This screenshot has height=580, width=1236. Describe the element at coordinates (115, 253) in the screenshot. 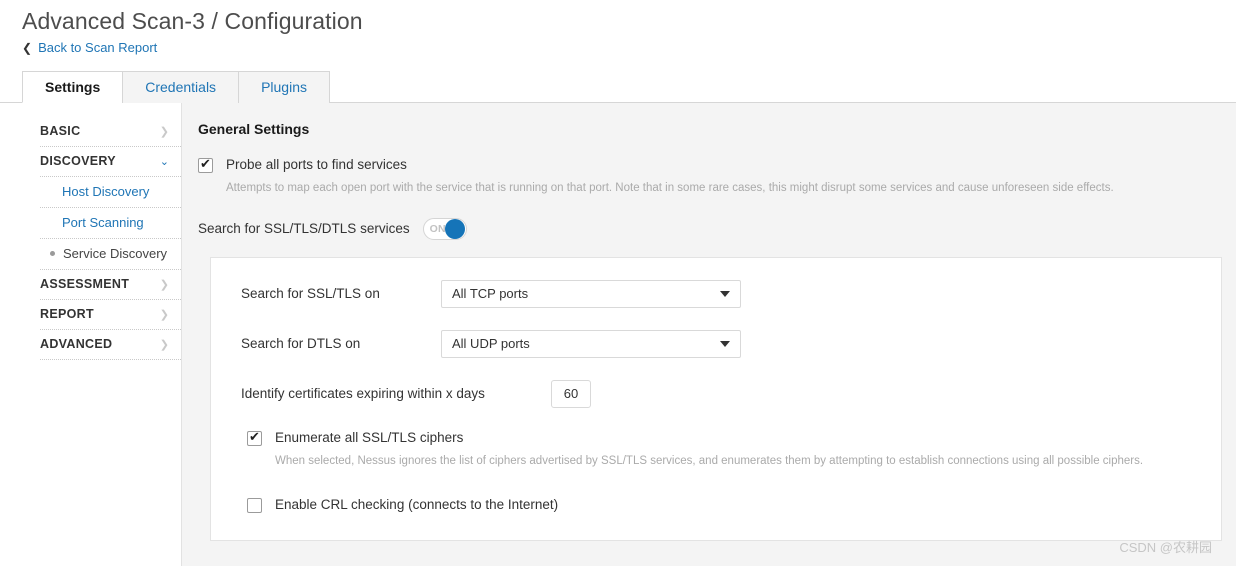

I see `sidebar-item-label: Service Discovery` at that location.